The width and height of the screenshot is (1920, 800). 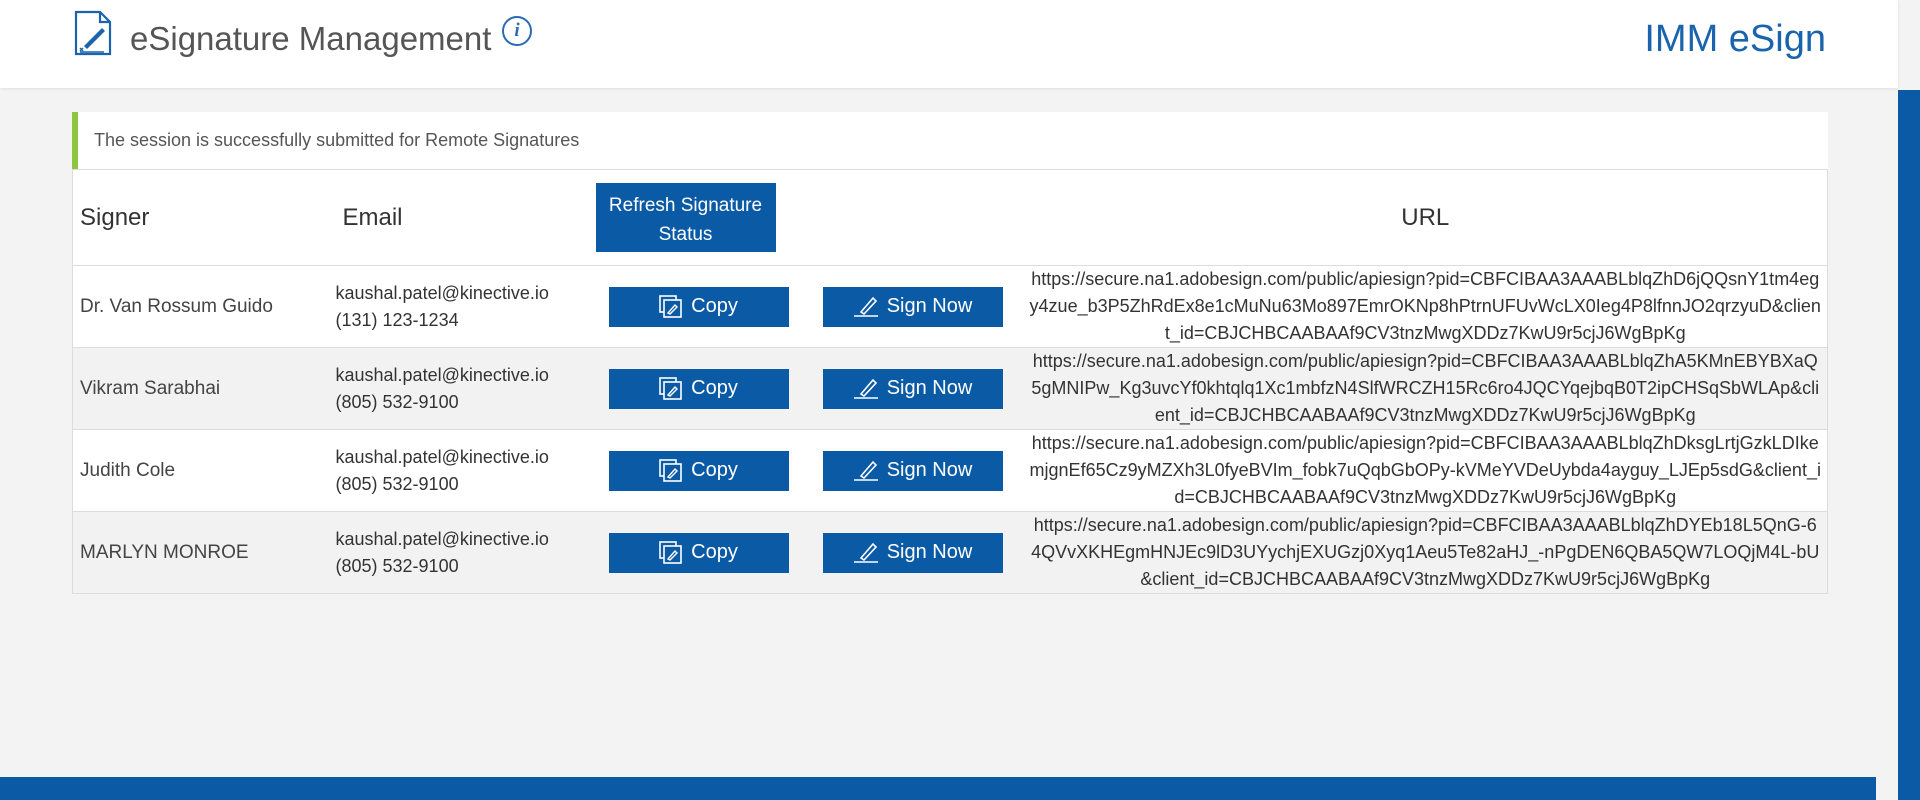 I want to click on info-icon: i, so click(x=517, y=31).